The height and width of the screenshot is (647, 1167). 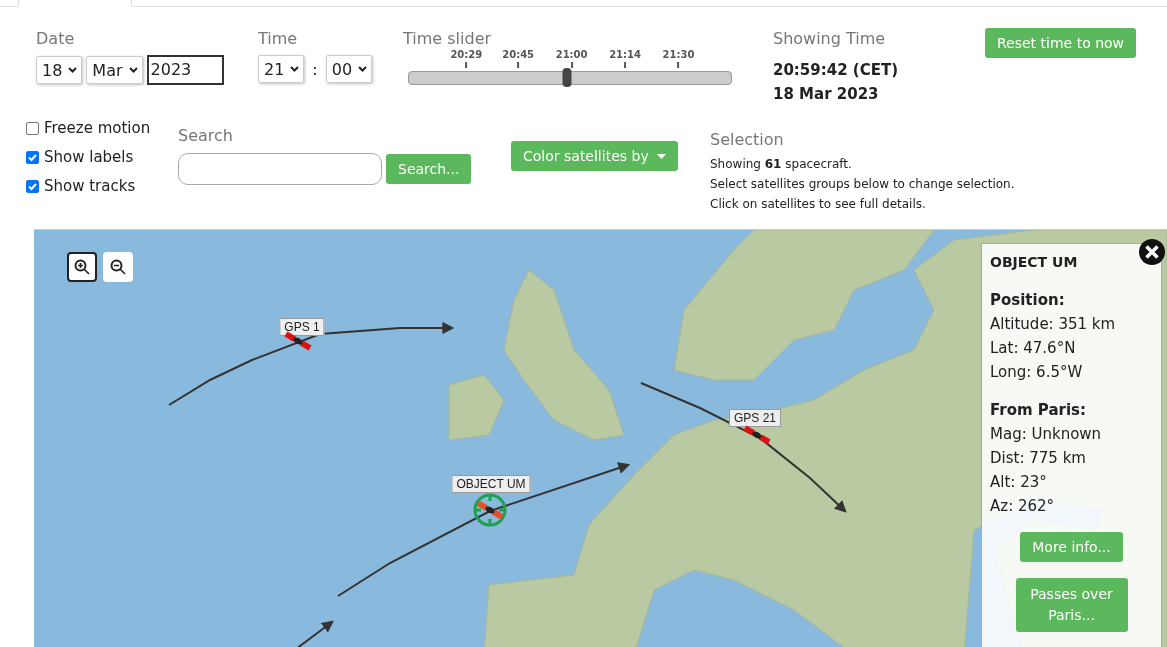 I want to click on info-line: Long: 6.5°W, so click(x=1037, y=372).